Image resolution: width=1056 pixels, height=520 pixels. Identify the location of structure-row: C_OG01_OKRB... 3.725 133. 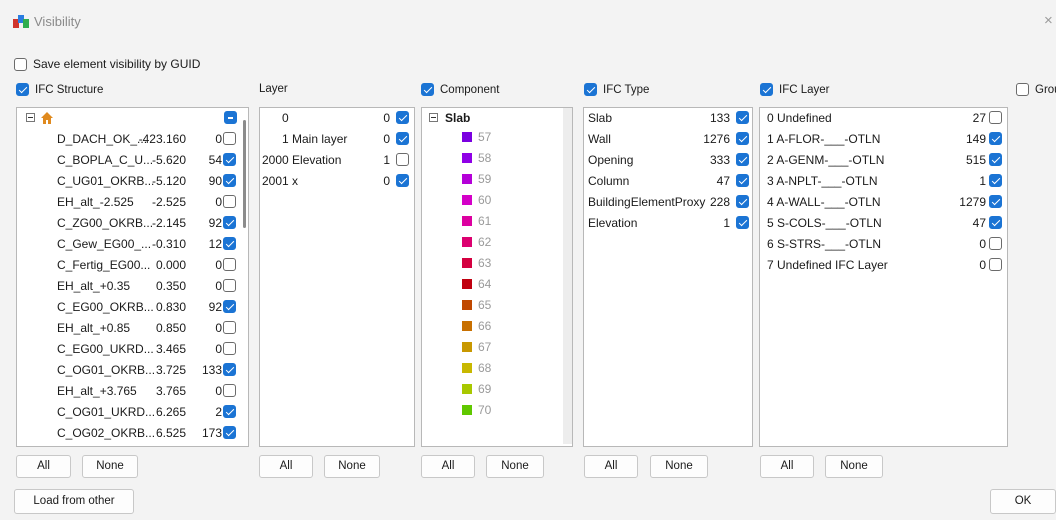
(129, 370).